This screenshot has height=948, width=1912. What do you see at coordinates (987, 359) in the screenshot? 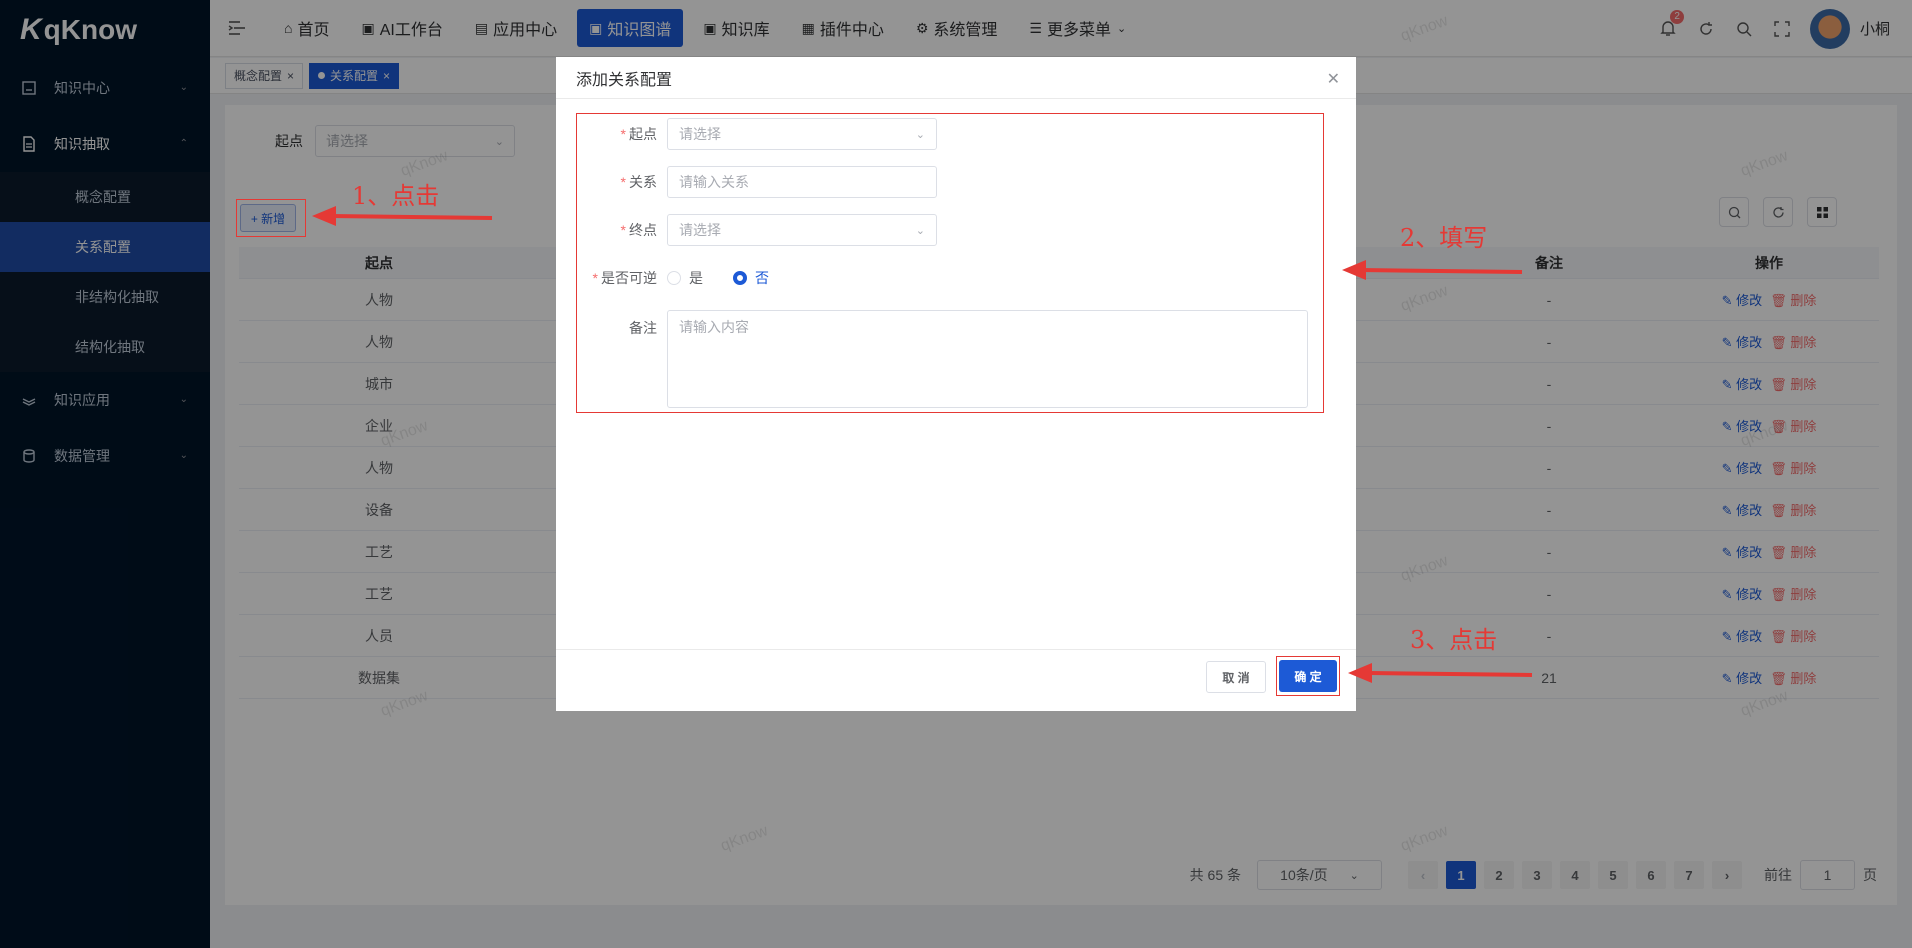
I see `remark-textarea: 请输入内容` at bounding box center [987, 359].